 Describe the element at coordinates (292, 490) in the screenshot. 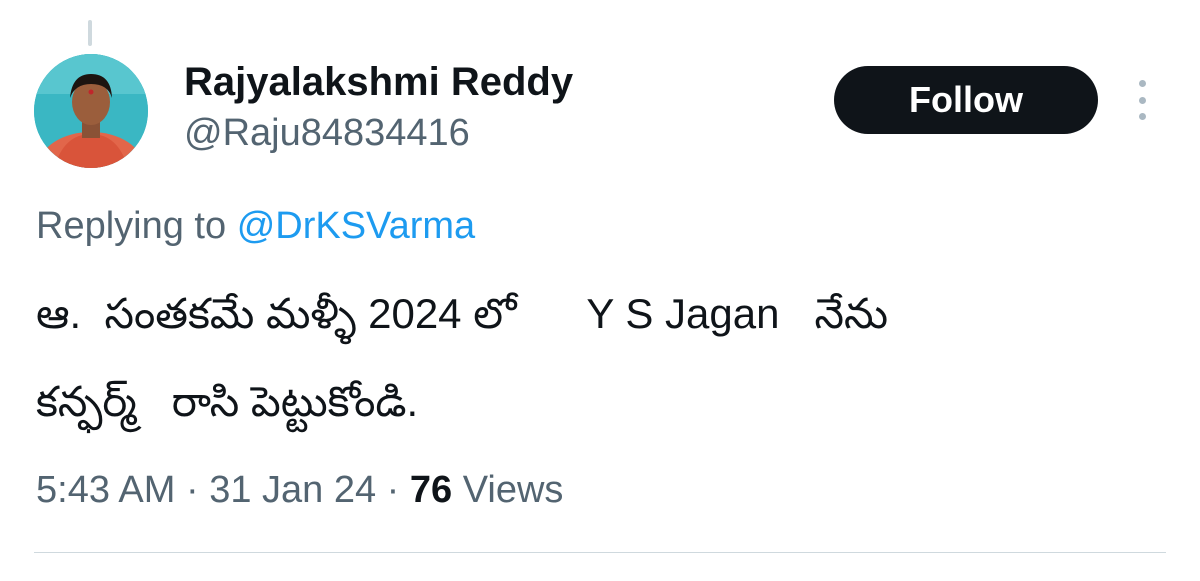

I see `tweet-date: 31 Jan 24` at that location.